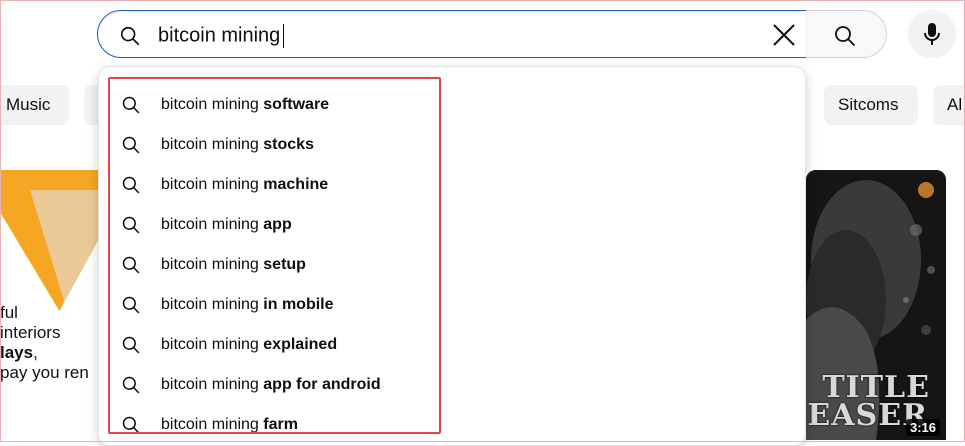 The width and height of the screenshot is (965, 446). Describe the element at coordinates (247, 304) in the screenshot. I see `suggestion-text: bitcoin mining in mobile` at that location.